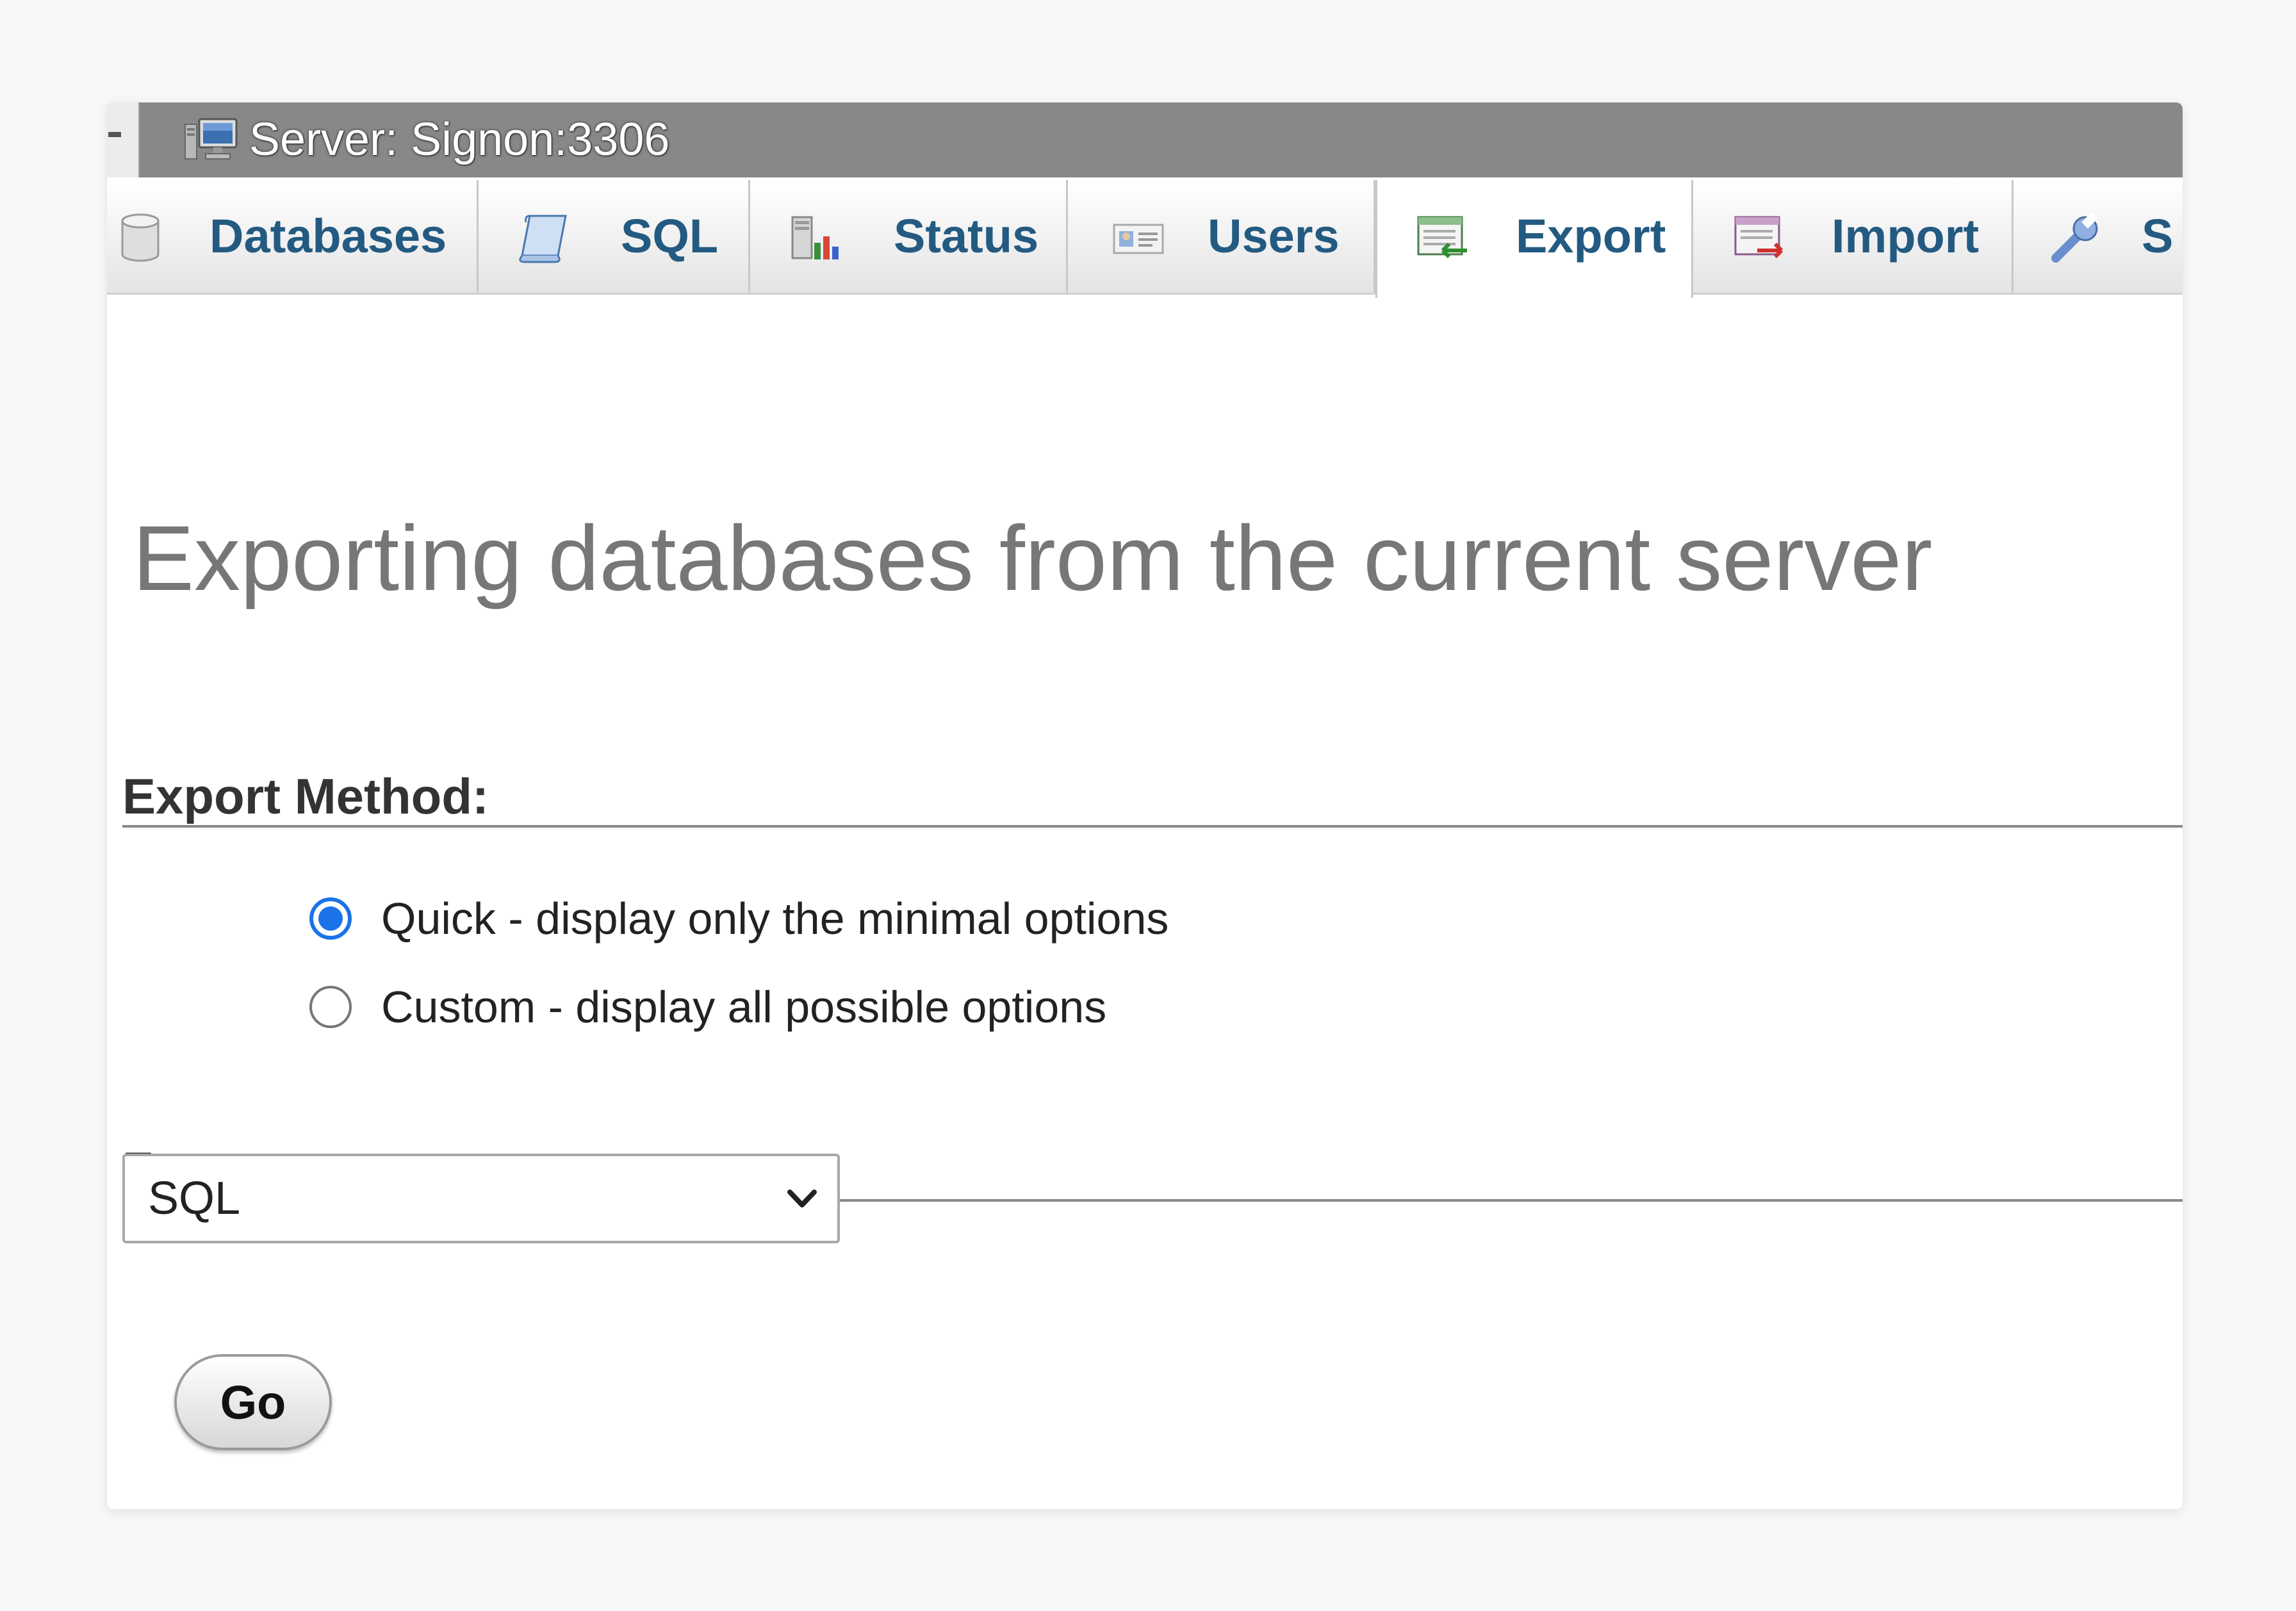 The height and width of the screenshot is (1611, 2296). What do you see at coordinates (459, 139) in the screenshot?
I see `server-title: Server: Signon:3306` at bounding box center [459, 139].